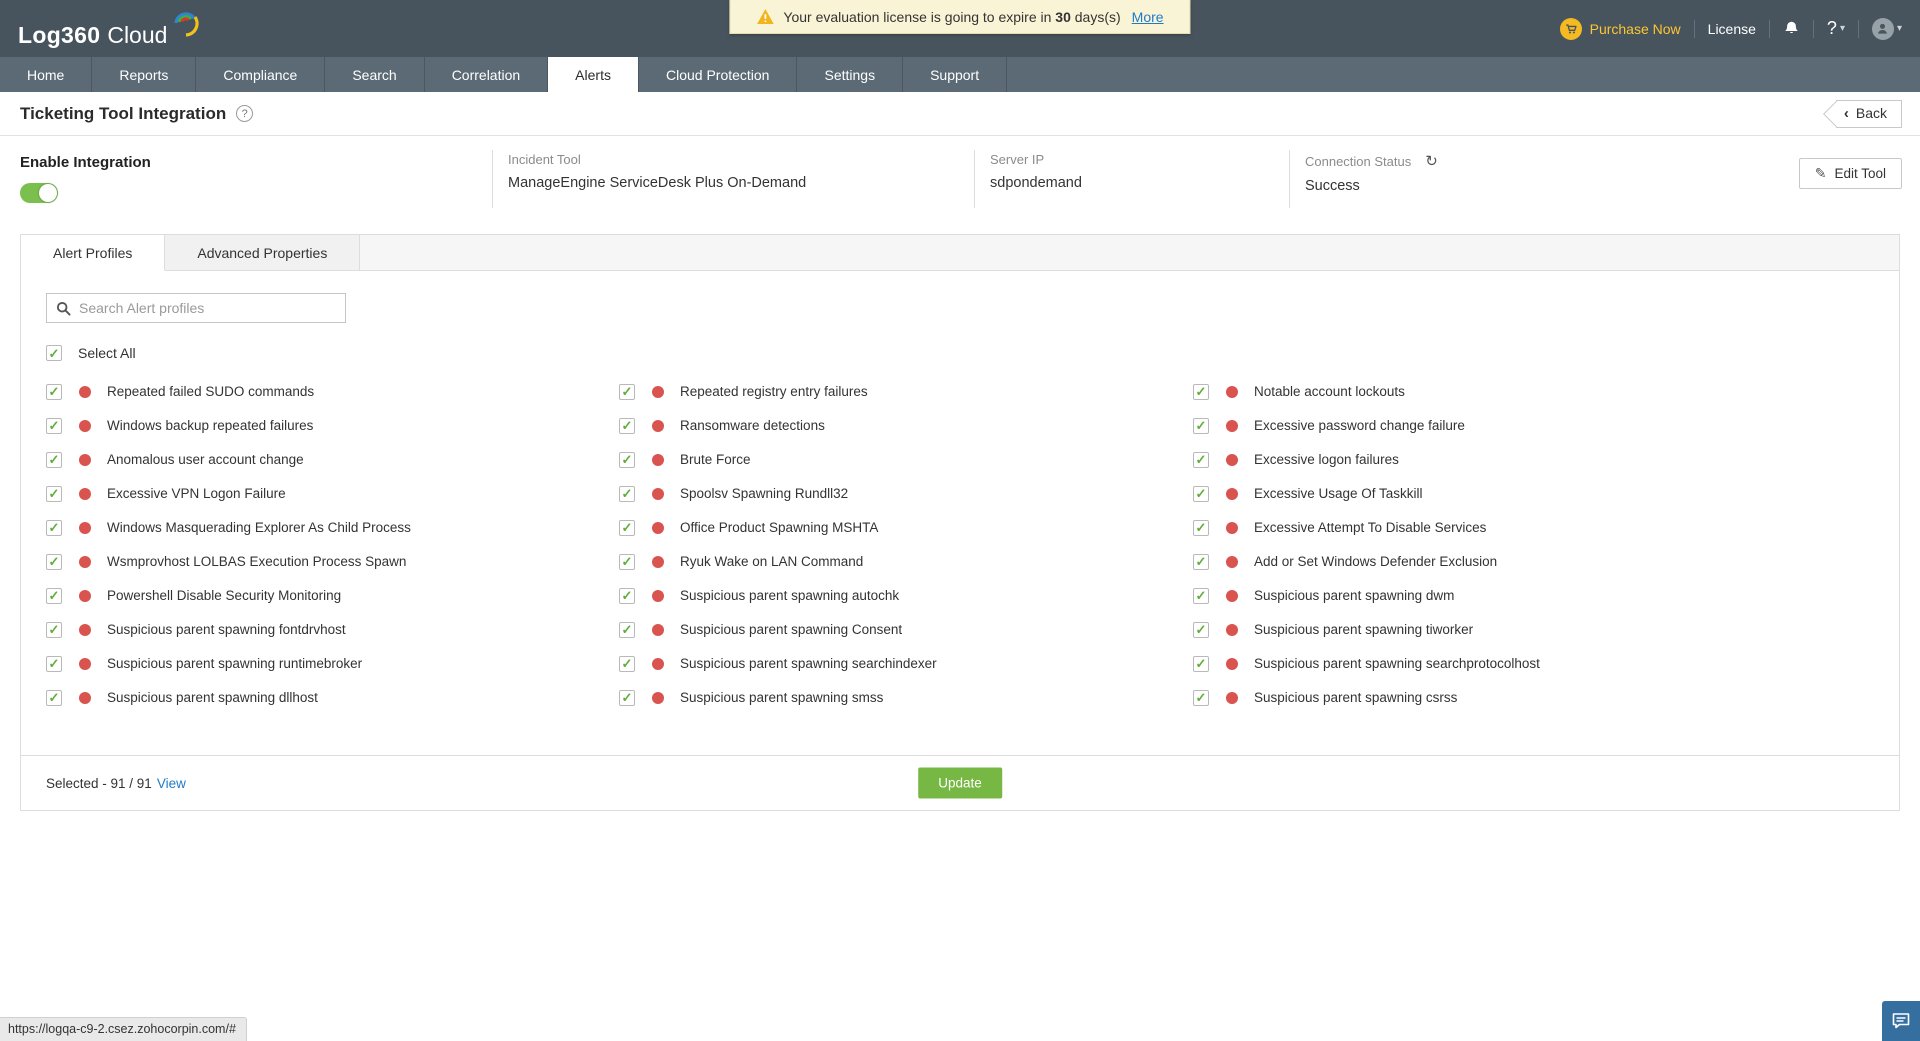 The image size is (1920, 1041). What do you see at coordinates (1370, 527) in the screenshot?
I see `profile-label: Excessive Attempt To Disable Services` at bounding box center [1370, 527].